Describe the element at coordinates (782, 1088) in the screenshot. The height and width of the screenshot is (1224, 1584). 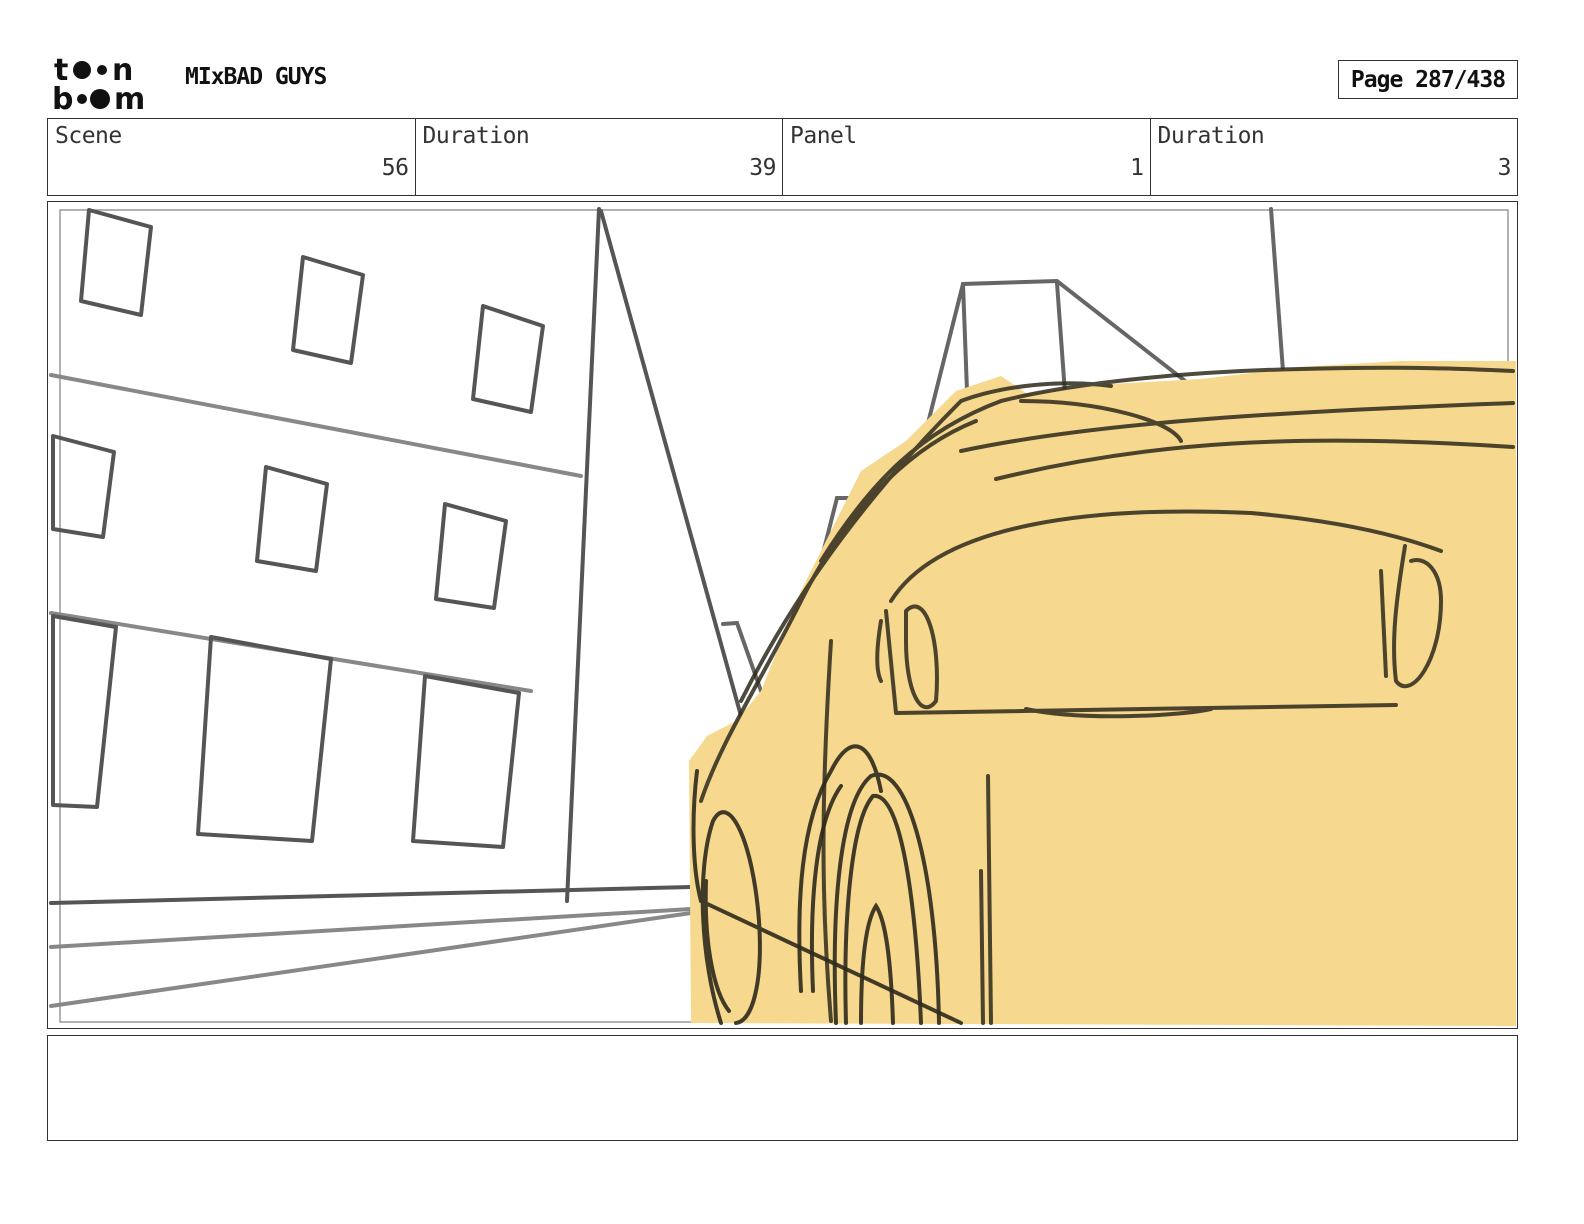
I see `dialogue-notes-box` at that location.